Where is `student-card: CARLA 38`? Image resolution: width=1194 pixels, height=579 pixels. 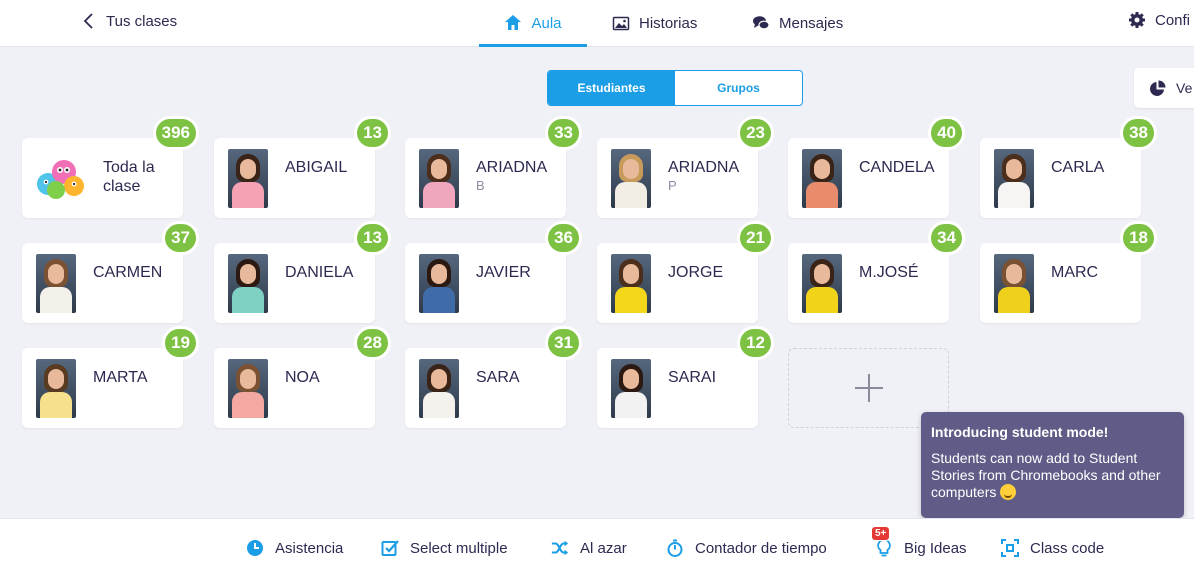 student-card: CARLA 38 is located at coordinates (1068, 167).